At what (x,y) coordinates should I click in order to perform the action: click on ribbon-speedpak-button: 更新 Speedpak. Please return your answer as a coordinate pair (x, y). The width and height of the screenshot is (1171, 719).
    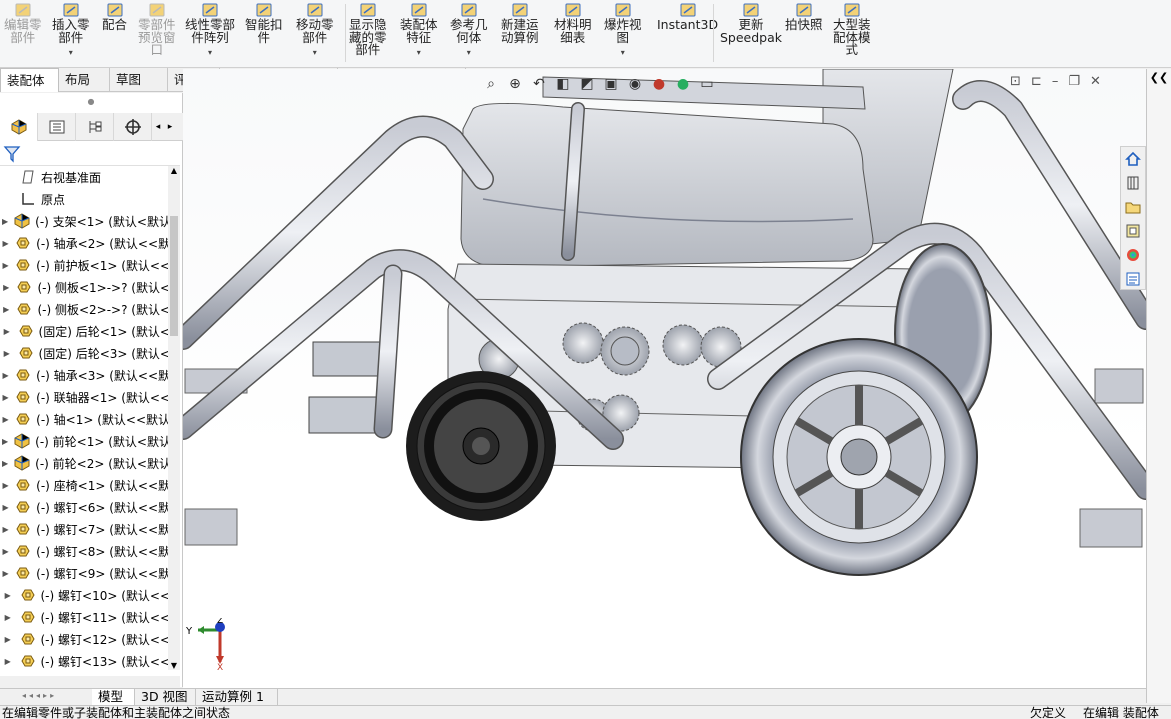
    Looking at the image, I should click on (751, 34).